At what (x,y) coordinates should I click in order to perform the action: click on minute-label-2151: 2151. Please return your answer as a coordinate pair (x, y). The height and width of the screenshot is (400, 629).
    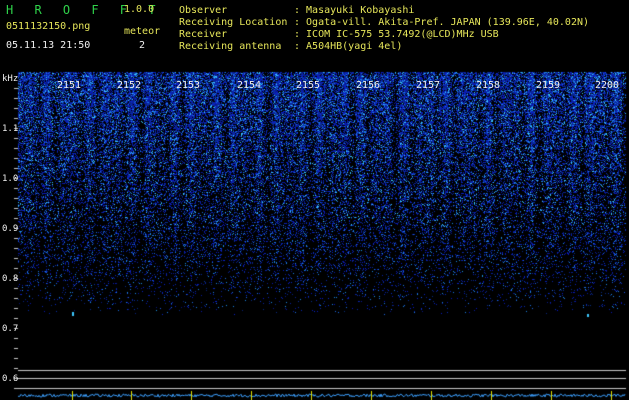
    Looking at the image, I should click on (69, 85).